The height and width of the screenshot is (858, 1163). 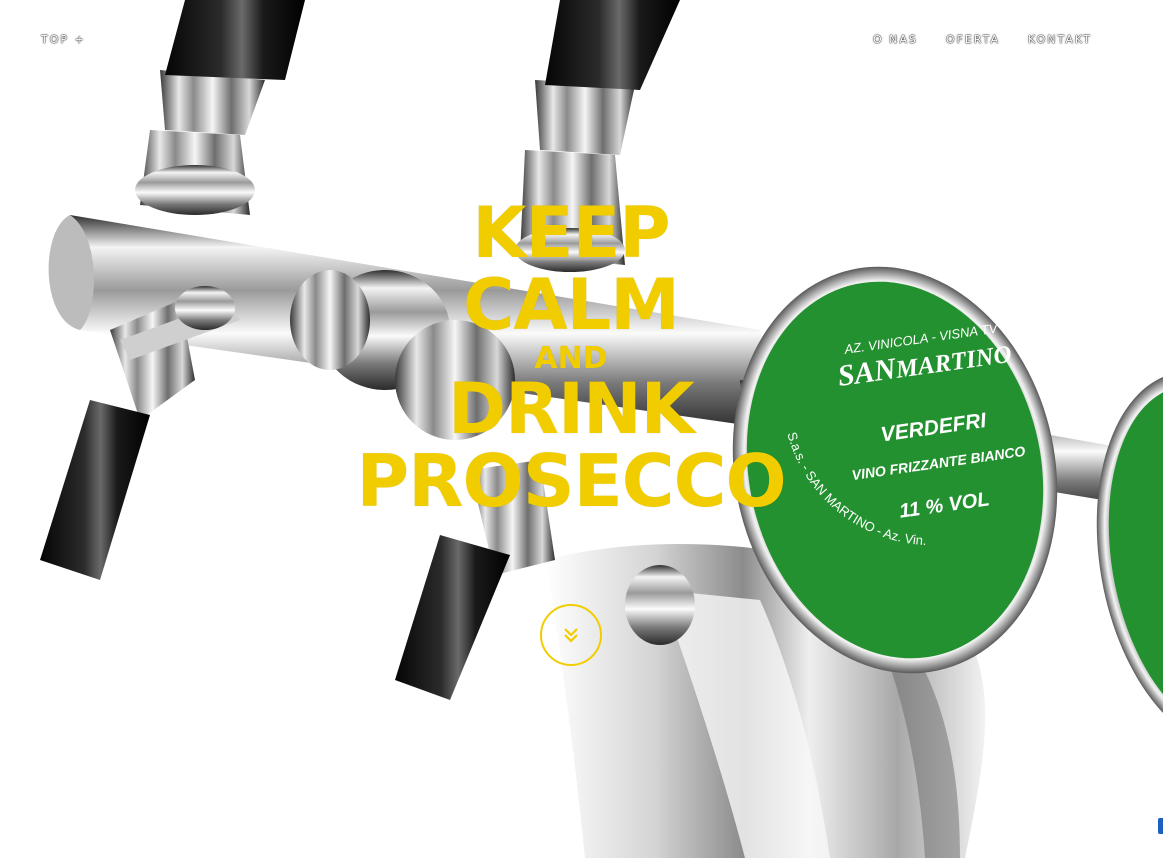 I want to click on main-navigation: O NAS OFERTA KONTAKT, so click(x=982, y=39).